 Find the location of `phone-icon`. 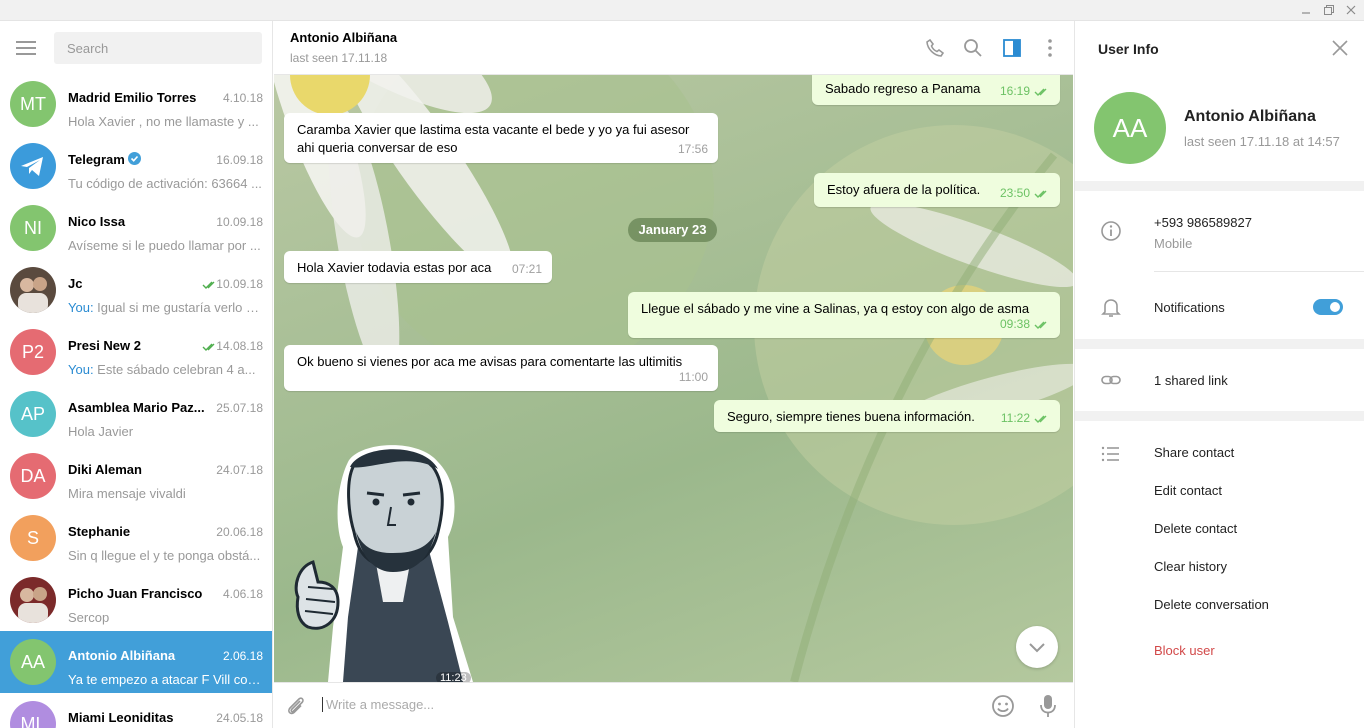

phone-icon is located at coordinates (935, 48).